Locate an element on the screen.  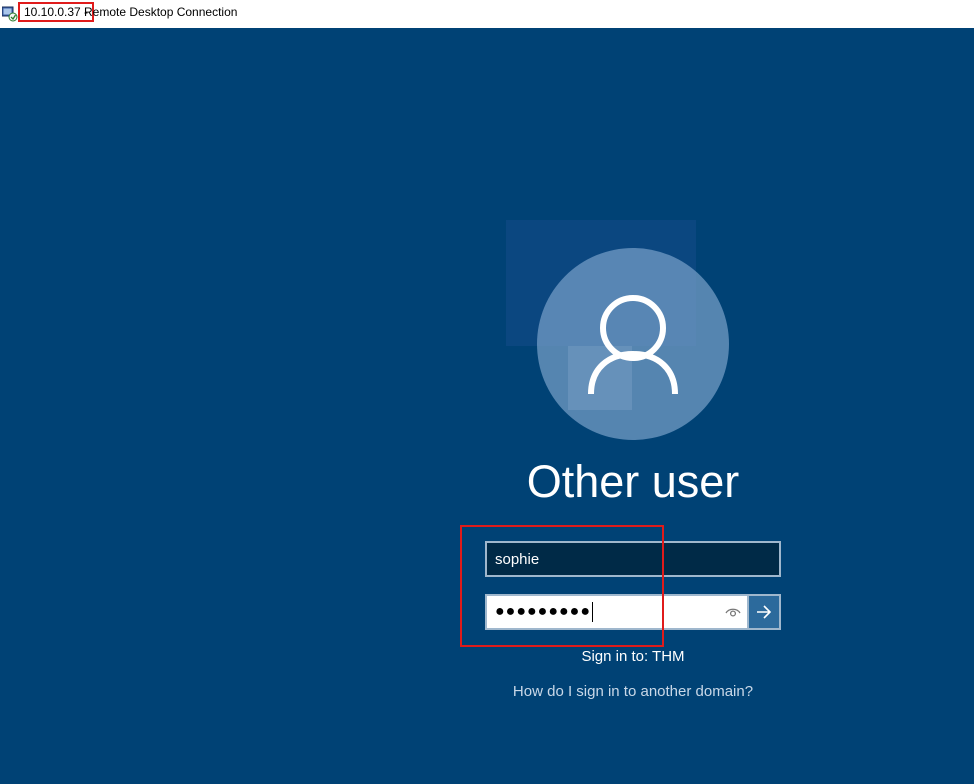
title-ip-annotation: 10.10.0.37 - is located at coordinates (56, 12).